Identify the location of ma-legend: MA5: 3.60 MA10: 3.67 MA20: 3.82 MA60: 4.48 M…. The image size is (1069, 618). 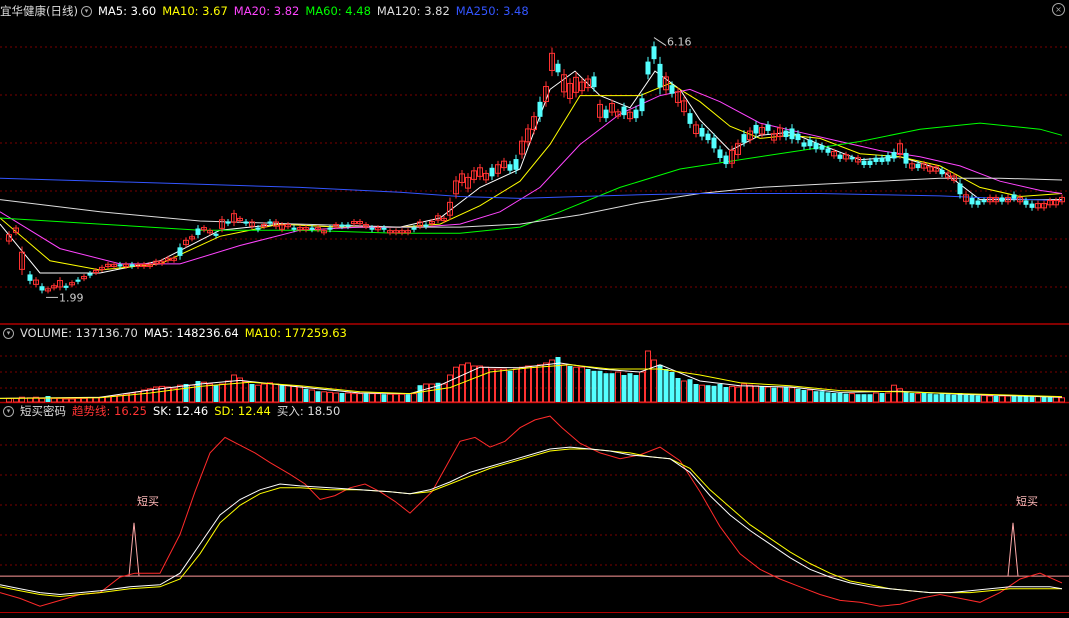
(316, 11).